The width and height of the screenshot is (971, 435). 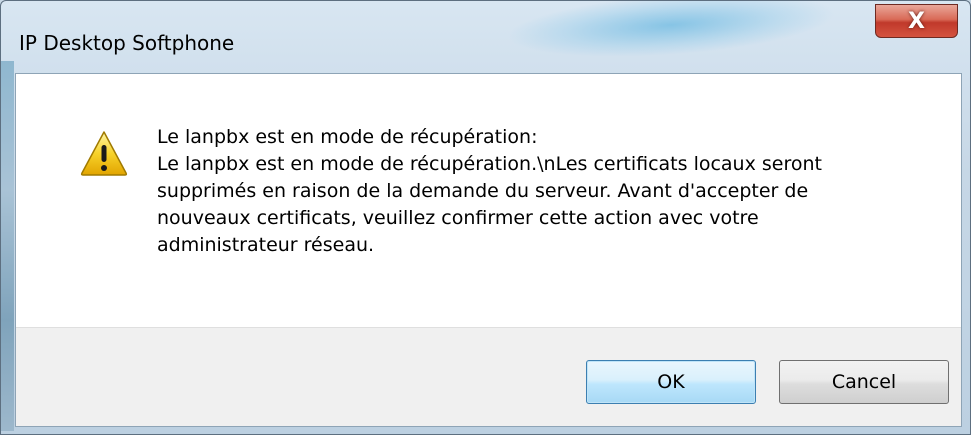 I want to click on warning-icon, so click(x=104, y=153).